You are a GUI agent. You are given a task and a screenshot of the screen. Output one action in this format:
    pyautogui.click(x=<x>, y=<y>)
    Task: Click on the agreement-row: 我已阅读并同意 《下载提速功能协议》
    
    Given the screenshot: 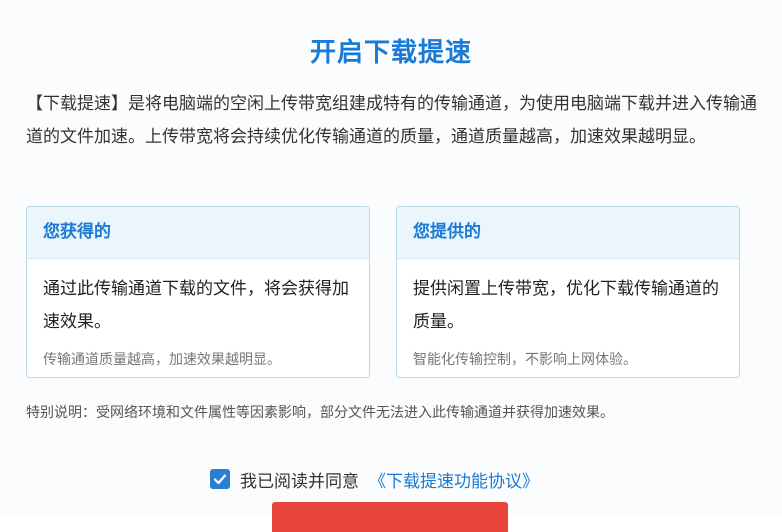 What is the action you would take?
    pyautogui.click(x=374, y=479)
    